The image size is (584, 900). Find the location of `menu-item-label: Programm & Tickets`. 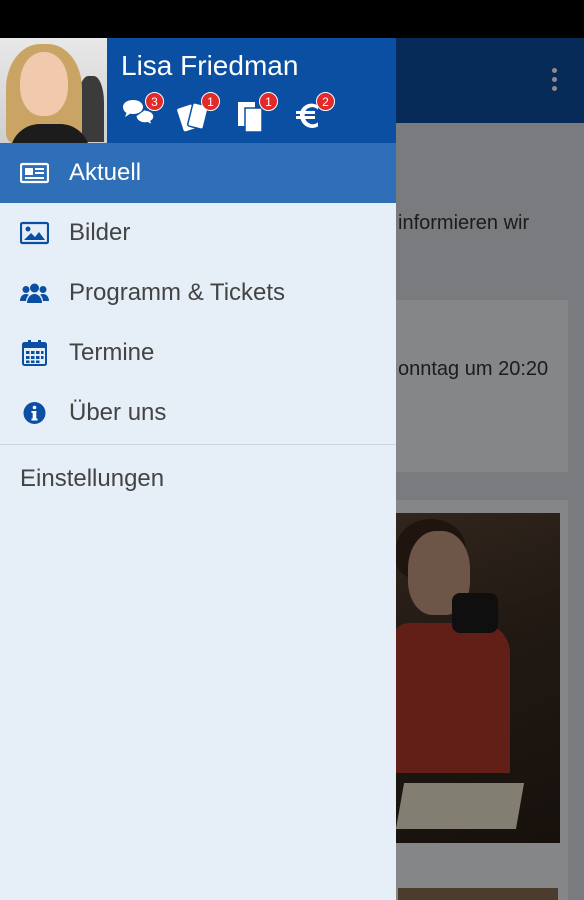

menu-item-label: Programm & Tickets is located at coordinates (177, 292).